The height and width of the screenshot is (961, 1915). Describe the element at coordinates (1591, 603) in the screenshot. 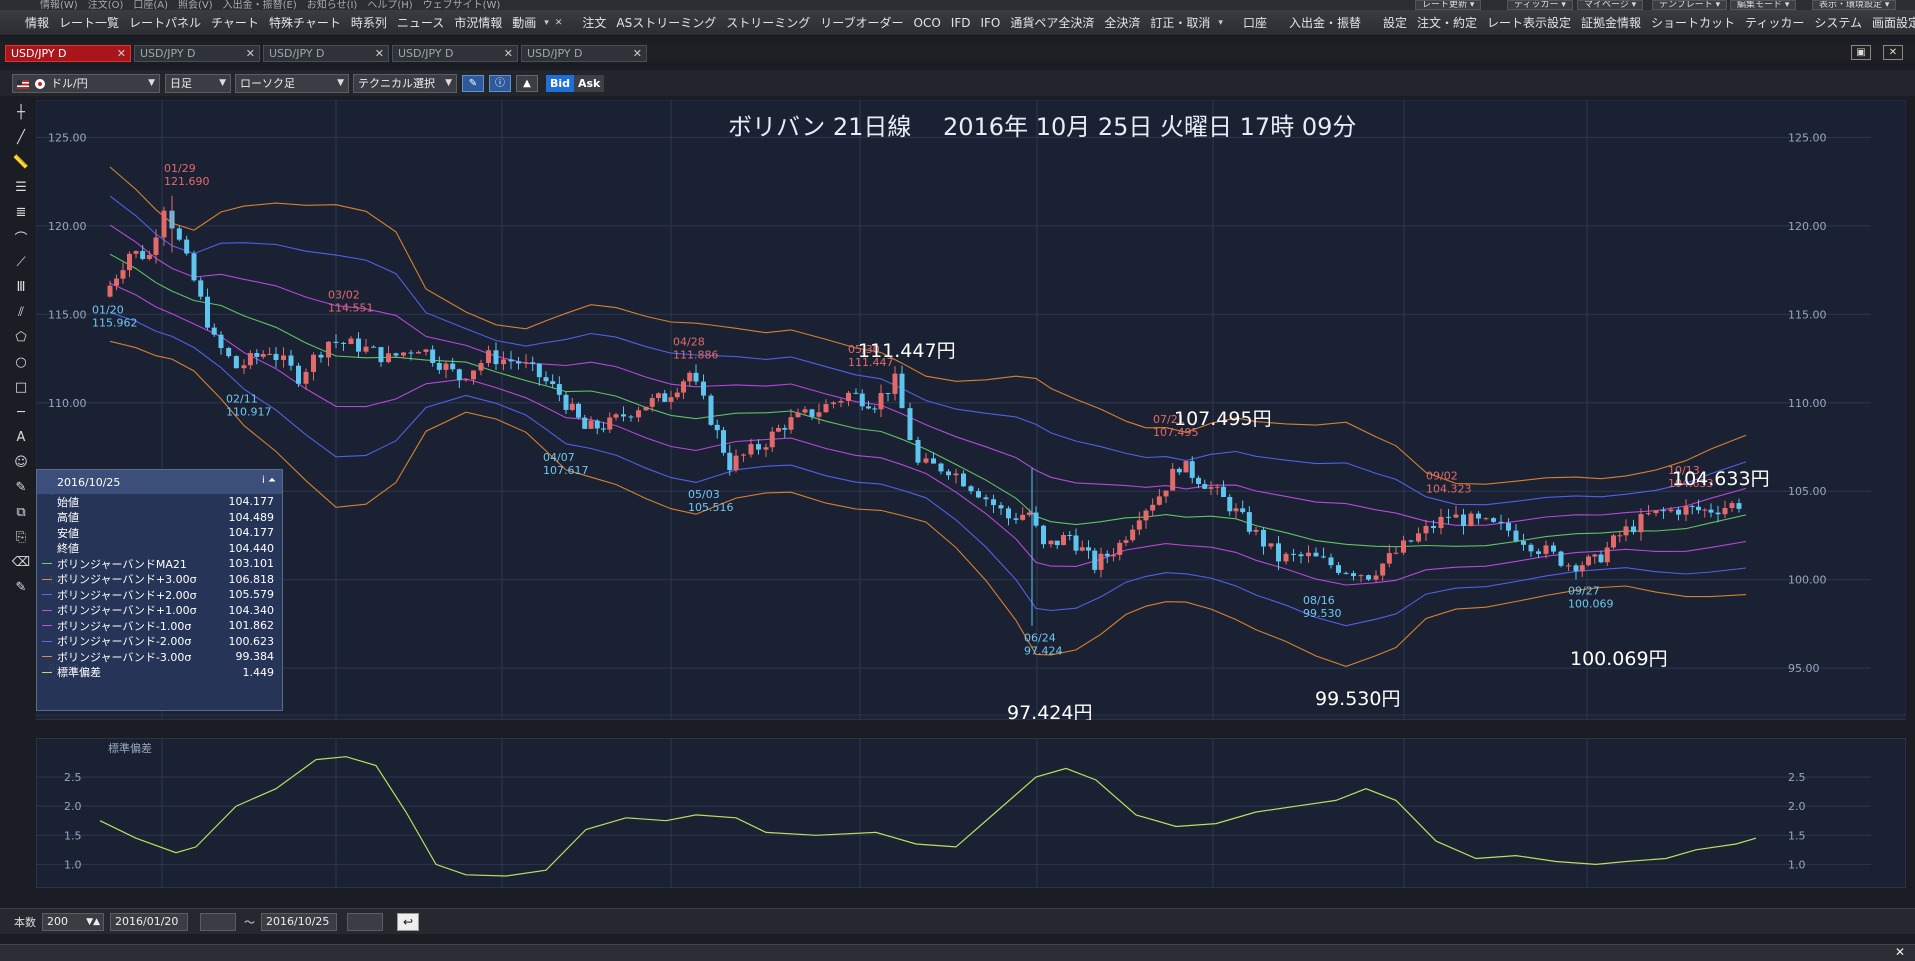

I see `marker-price: 100.069` at that location.